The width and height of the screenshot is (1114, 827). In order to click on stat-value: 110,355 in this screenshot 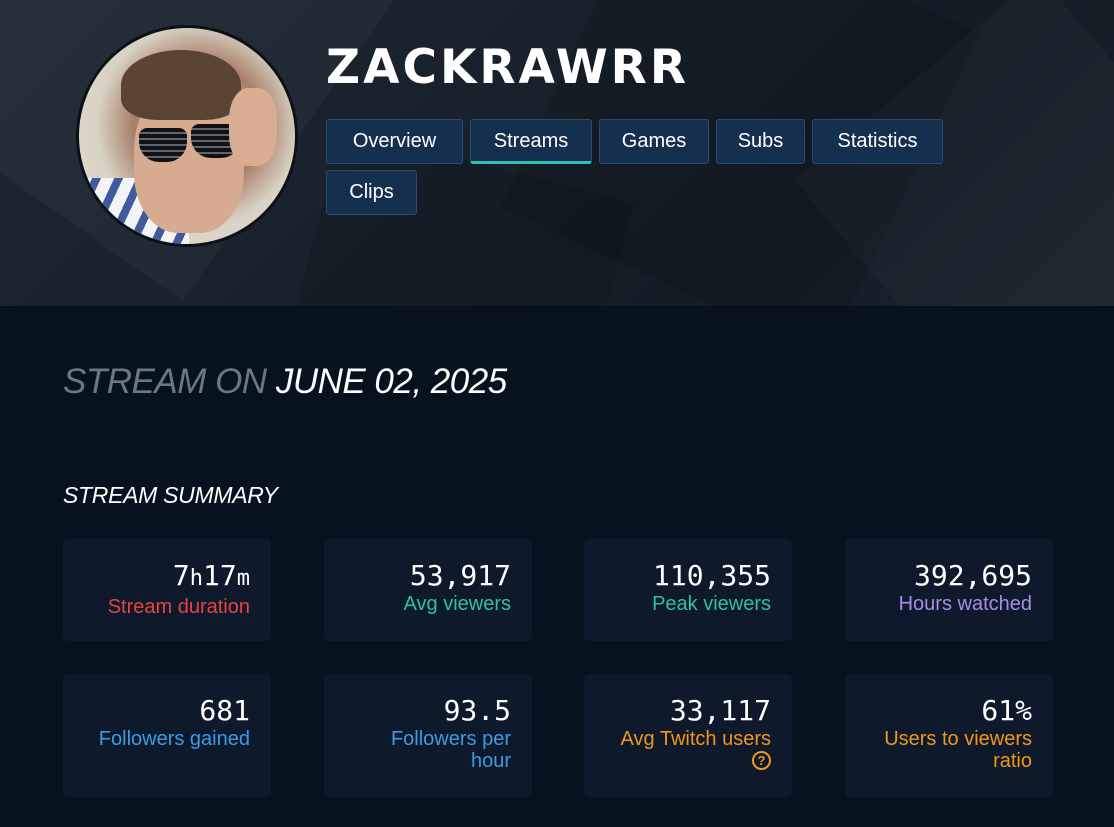, I will do `click(711, 575)`.